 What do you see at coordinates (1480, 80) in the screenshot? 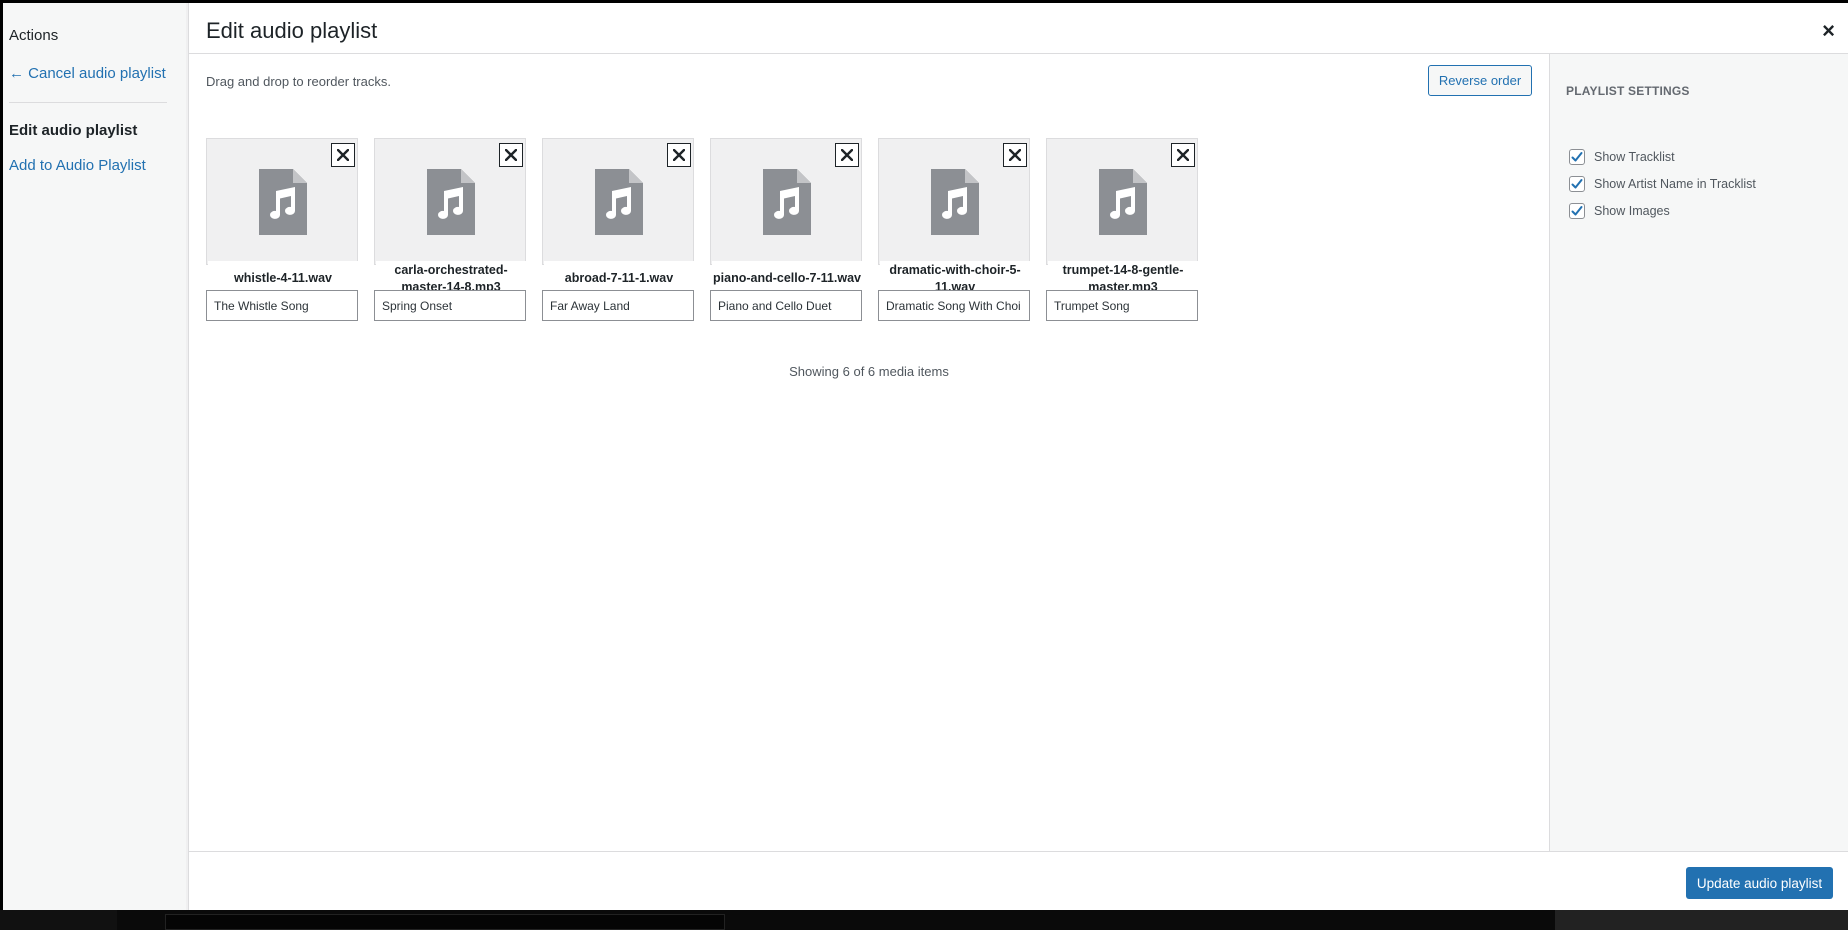
I see `reverse-order-button: Reverse order` at bounding box center [1480, 80].